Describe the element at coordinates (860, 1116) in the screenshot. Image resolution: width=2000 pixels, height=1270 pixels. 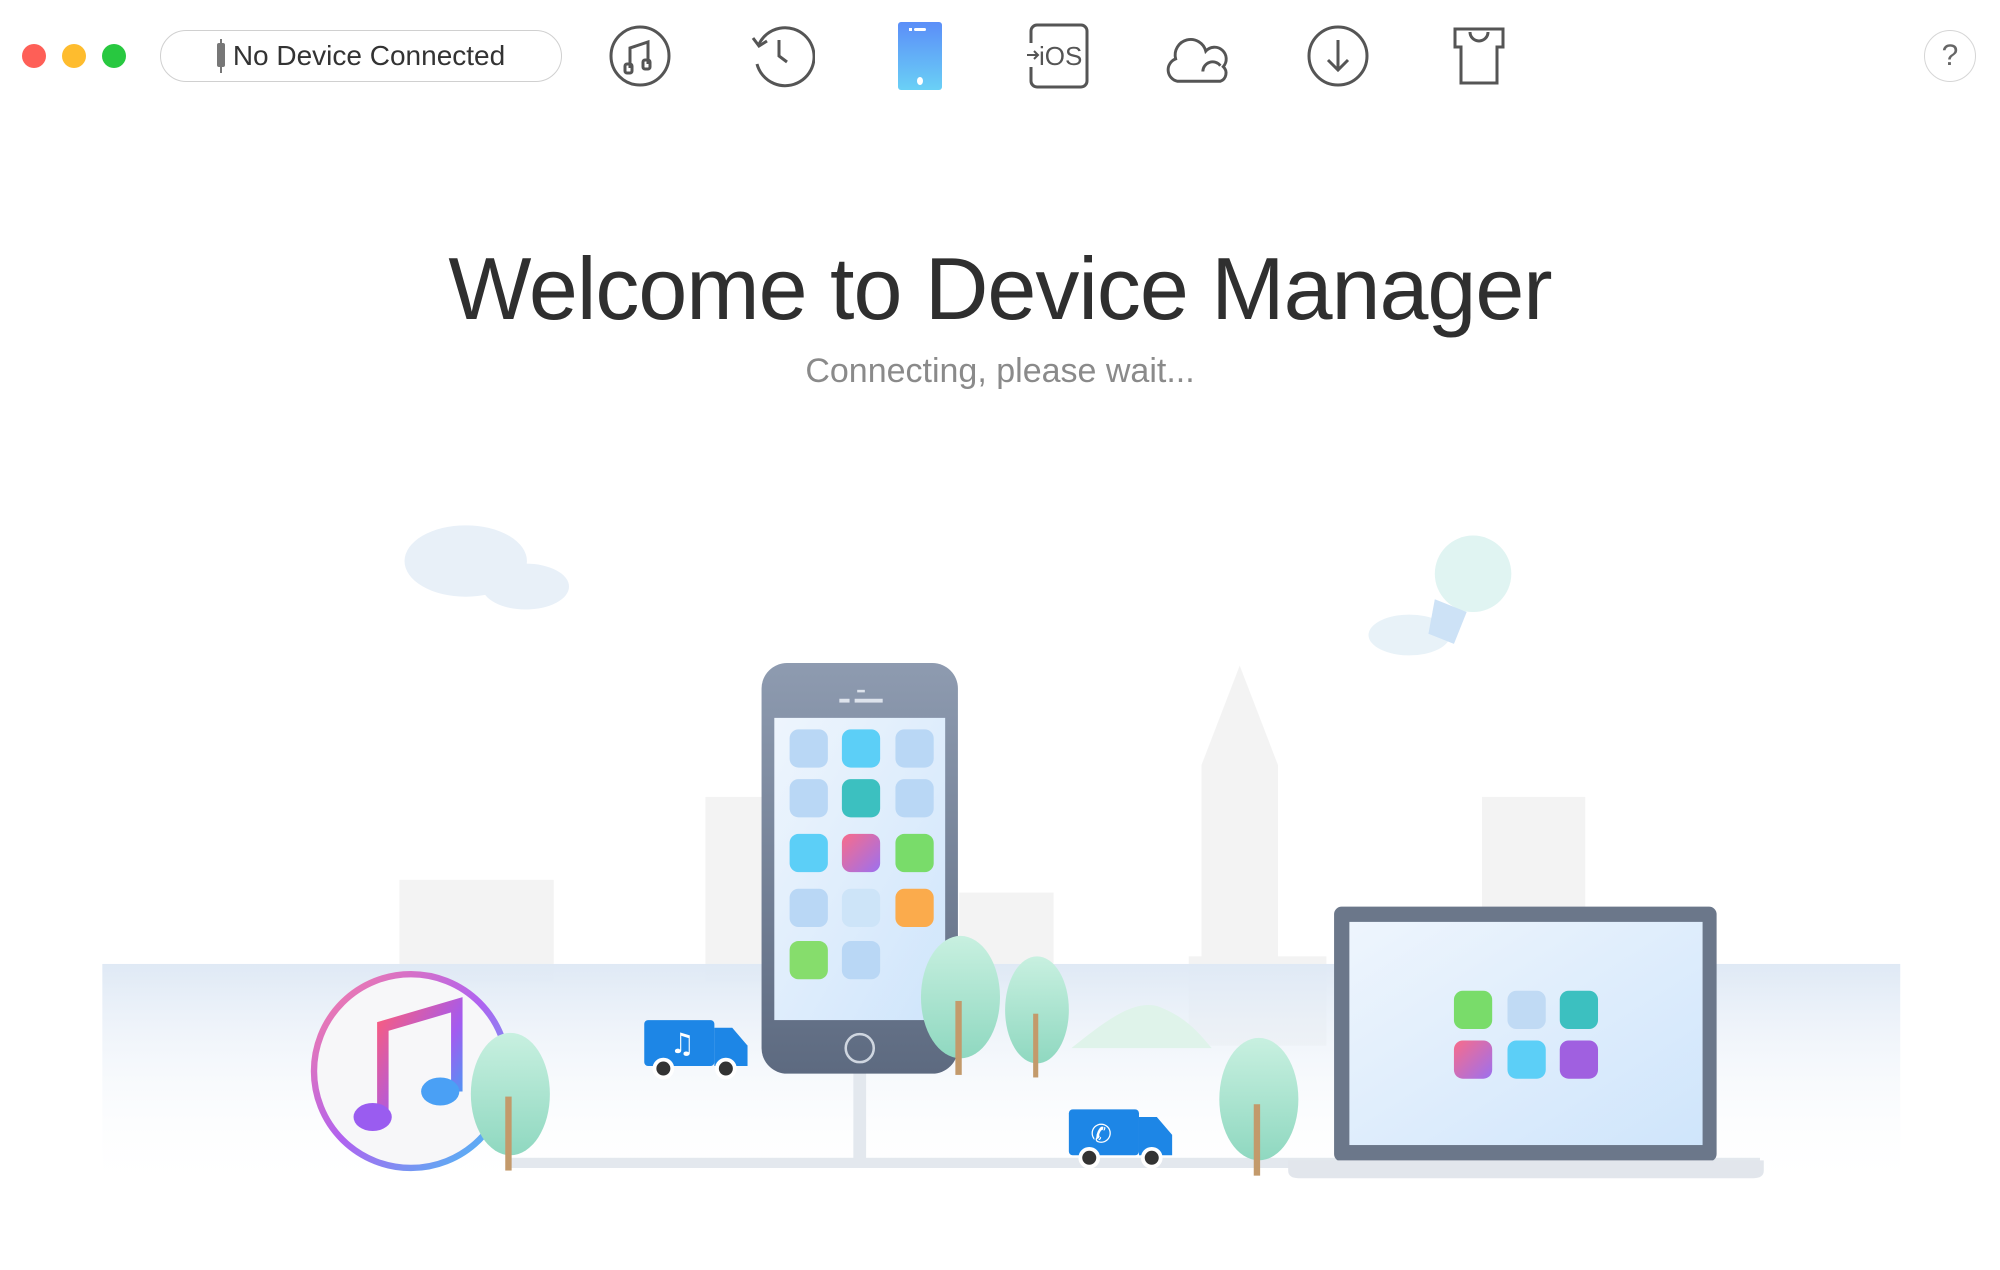
I see `phone-stand` at that location.